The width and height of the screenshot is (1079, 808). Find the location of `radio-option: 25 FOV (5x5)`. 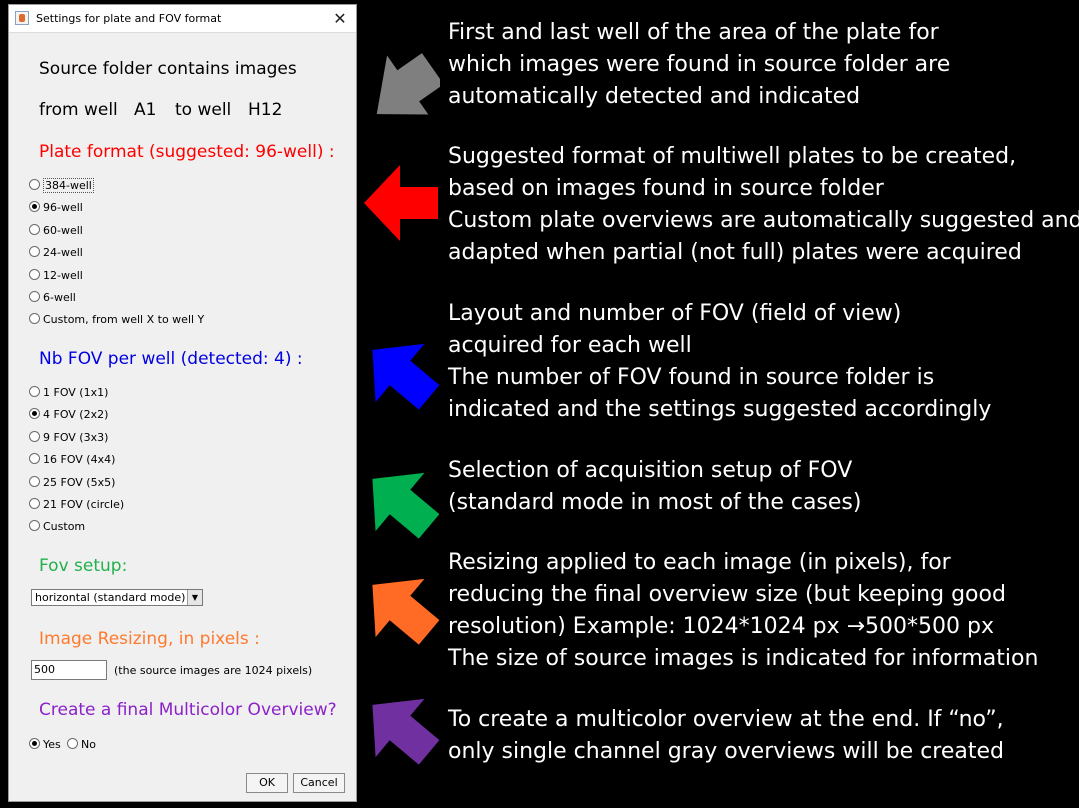

radio-option: 25 FOV (5x5) is located at coordinates (72, 483).